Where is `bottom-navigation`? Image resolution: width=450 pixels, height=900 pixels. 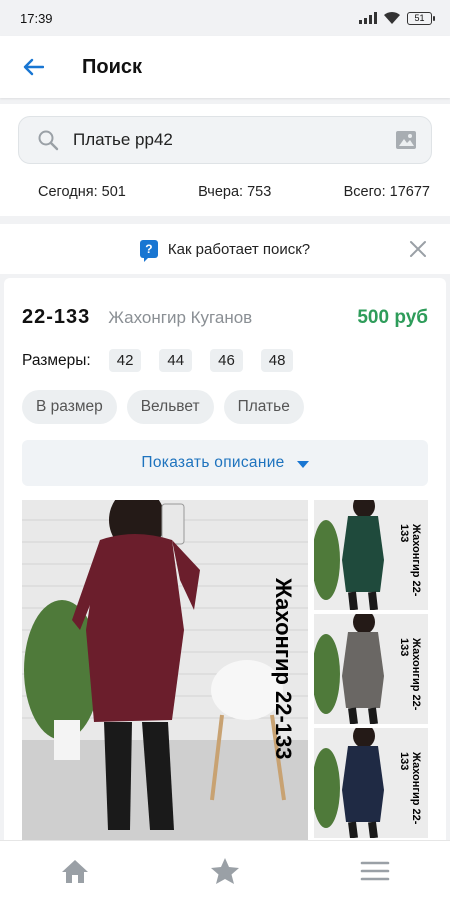
bottom-navigation is located at coordinates (225, 870).